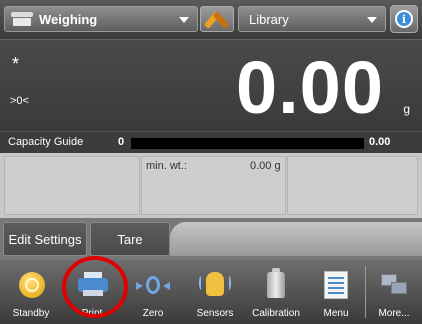  What do you see at coordinates (247, 143) in the screenshot?
I see `capacity-guide-bar` at bounding box center [247, 143].